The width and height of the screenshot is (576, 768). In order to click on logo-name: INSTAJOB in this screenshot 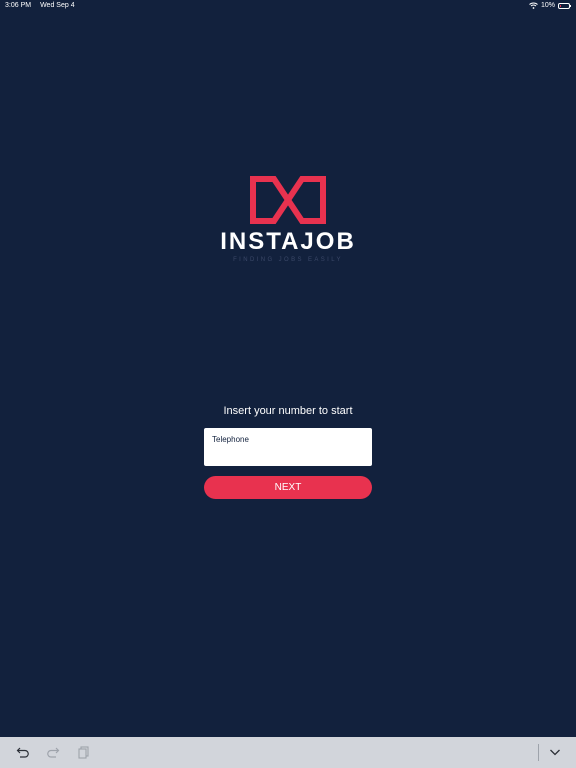, I will do `click(288, 241)`.